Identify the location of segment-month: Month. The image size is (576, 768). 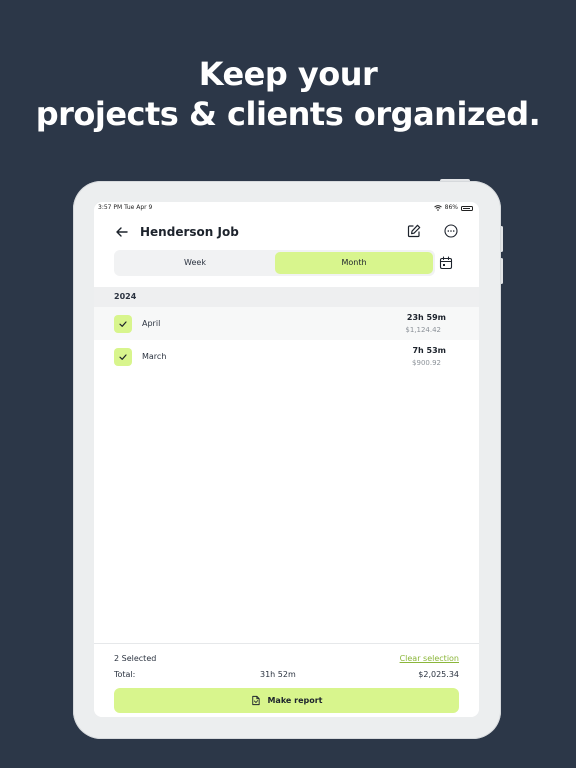
(354, 263).